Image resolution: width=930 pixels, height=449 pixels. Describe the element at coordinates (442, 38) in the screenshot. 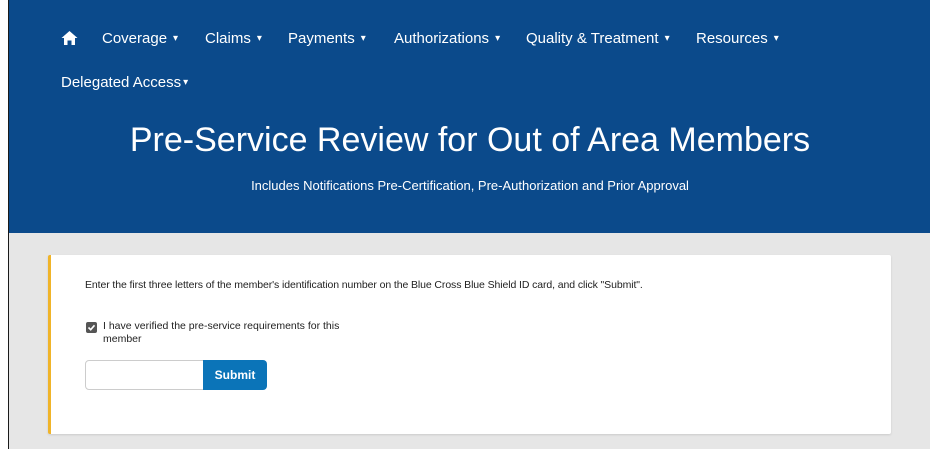

I see `nav-label: Authorizations` at that location.